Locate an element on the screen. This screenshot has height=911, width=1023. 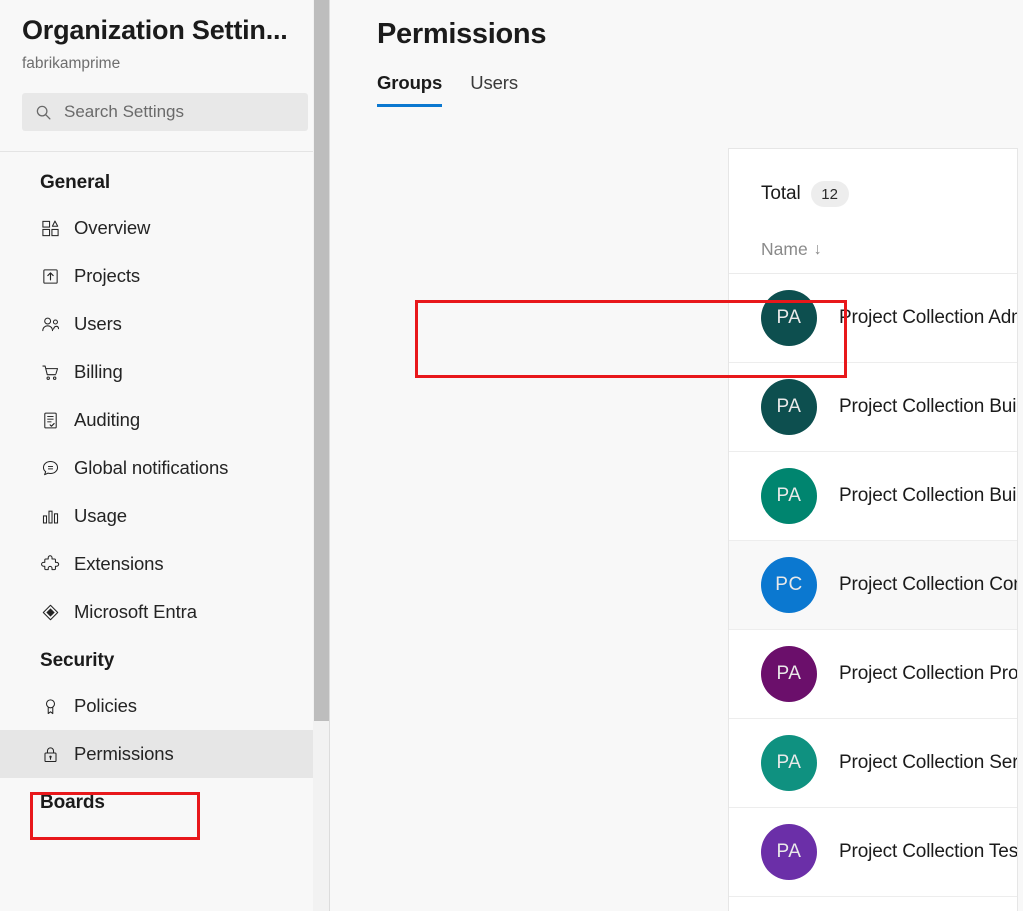
avatar: PC is located at coordinates (789, 585).